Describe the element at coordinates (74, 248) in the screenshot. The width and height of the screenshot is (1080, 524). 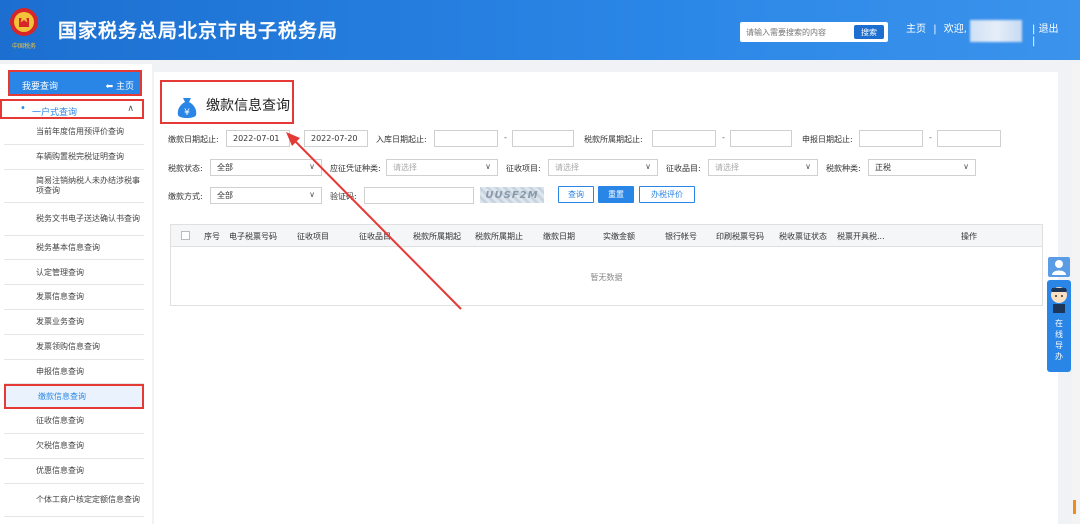
I see `sidebar-item-basic-info: 税务基本信息查询` at that location.